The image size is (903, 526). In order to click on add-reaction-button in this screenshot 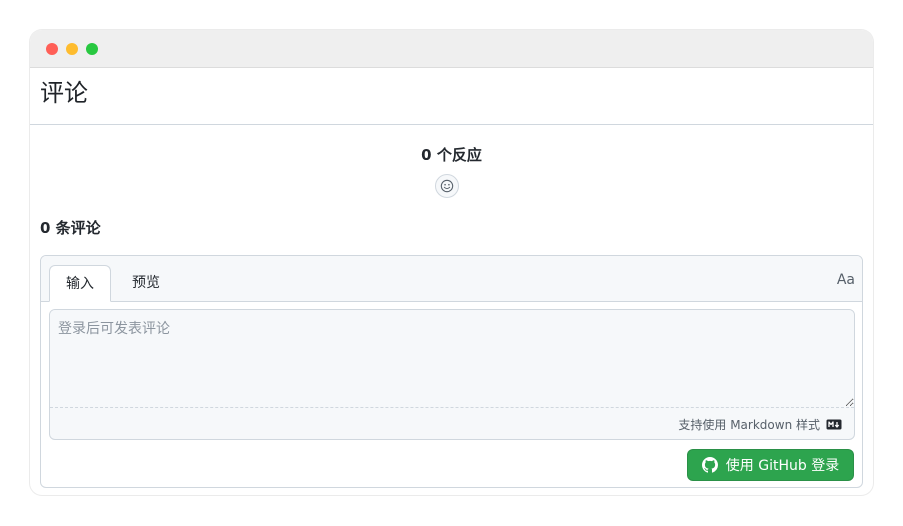, I will do `click(447, 186)`.